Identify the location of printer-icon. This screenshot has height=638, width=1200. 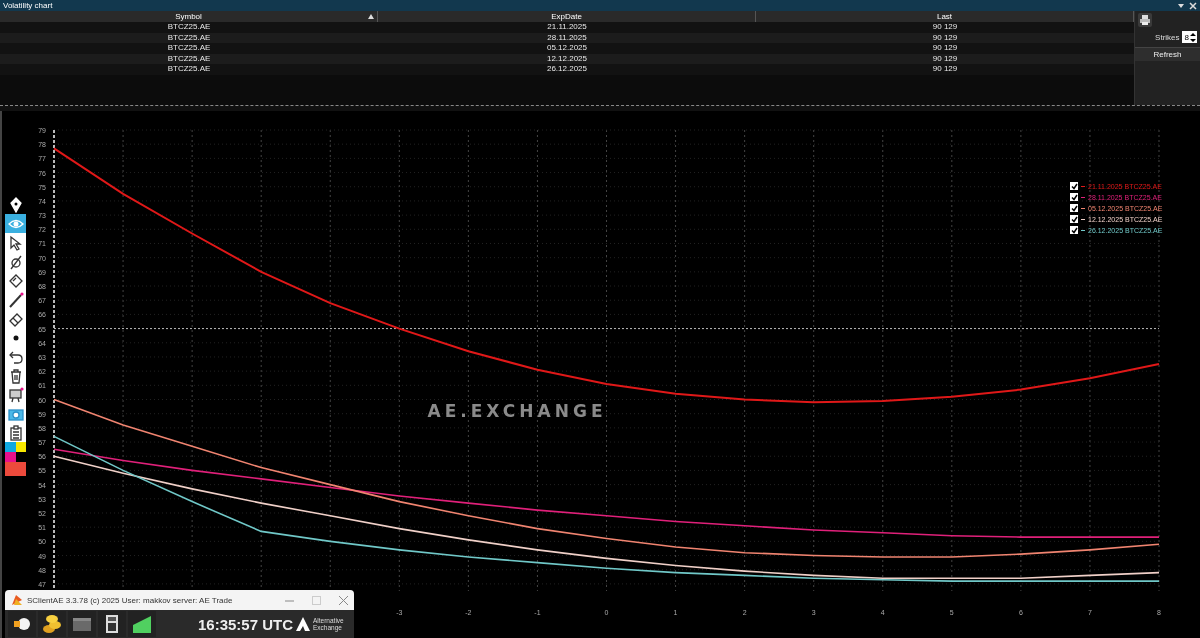
(1145, 20).